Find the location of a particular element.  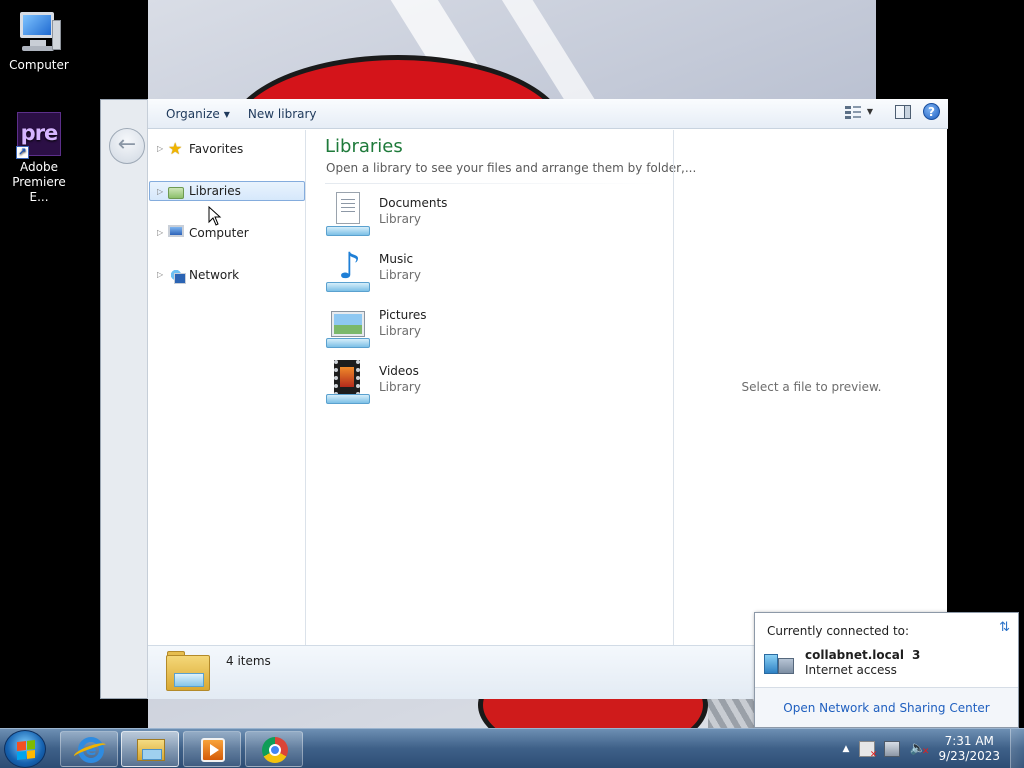

page-title: Libraries is located at coordinates (364, 146).